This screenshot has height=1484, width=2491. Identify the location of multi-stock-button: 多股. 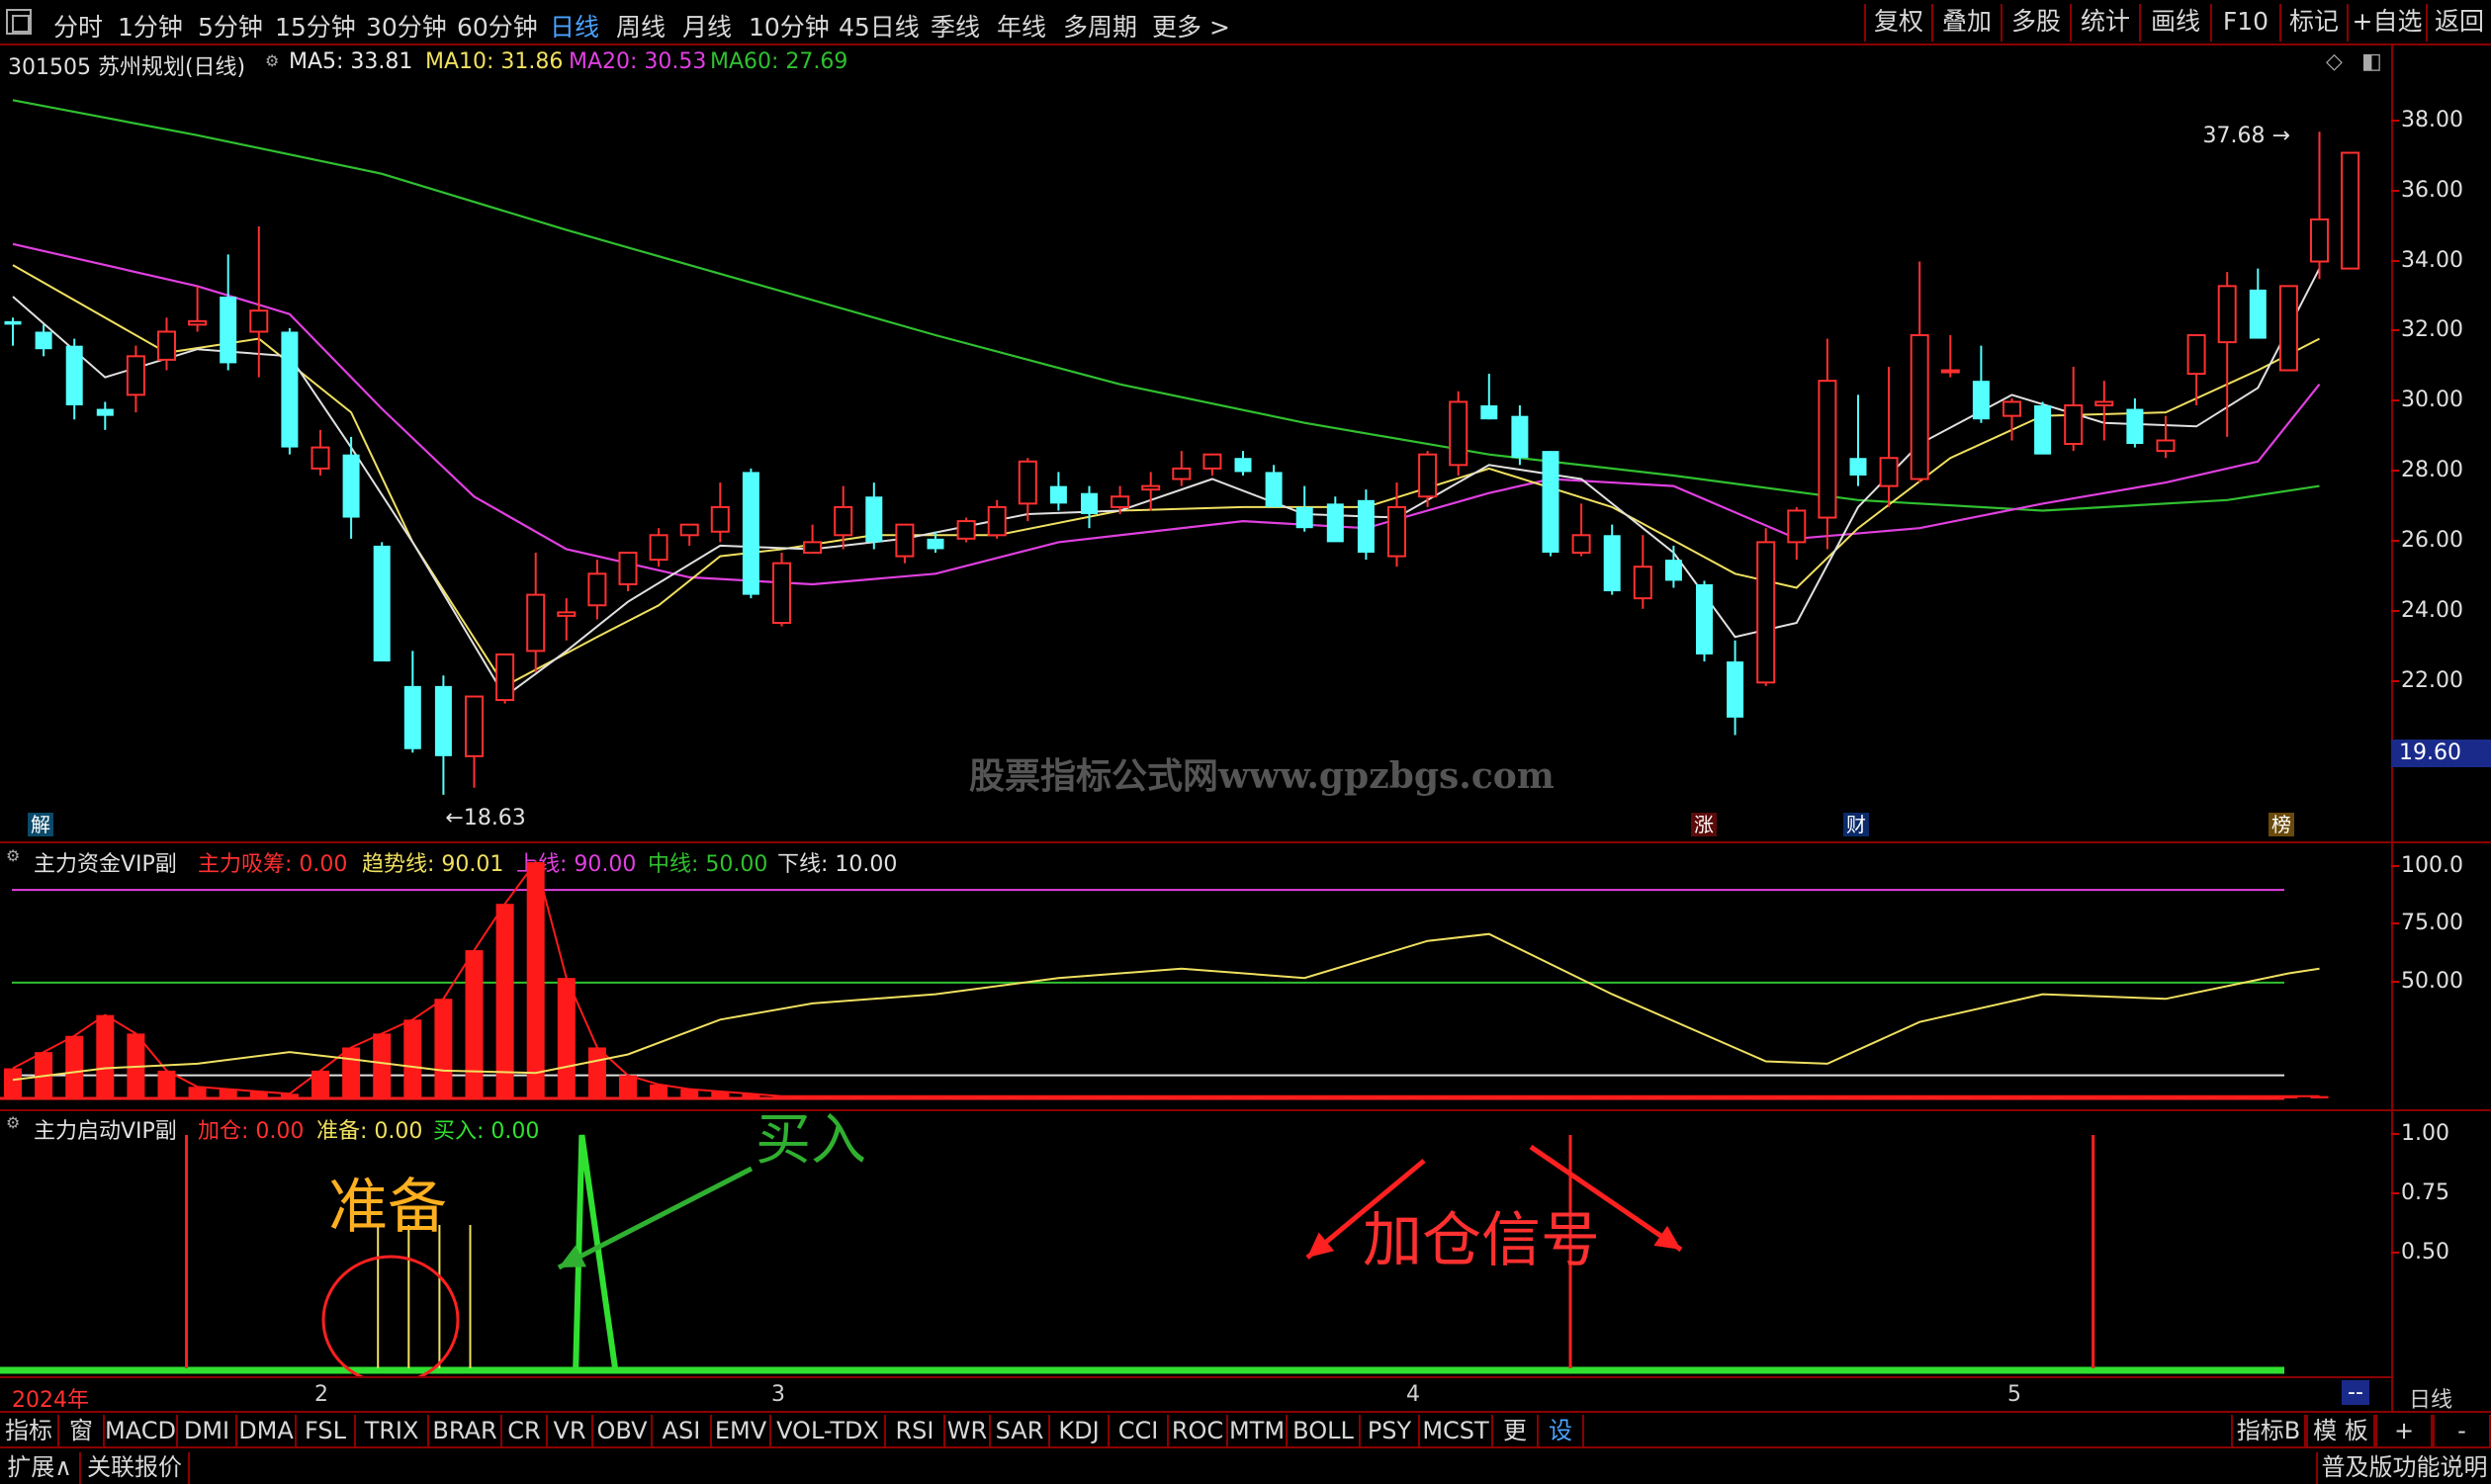
(2035, 23).